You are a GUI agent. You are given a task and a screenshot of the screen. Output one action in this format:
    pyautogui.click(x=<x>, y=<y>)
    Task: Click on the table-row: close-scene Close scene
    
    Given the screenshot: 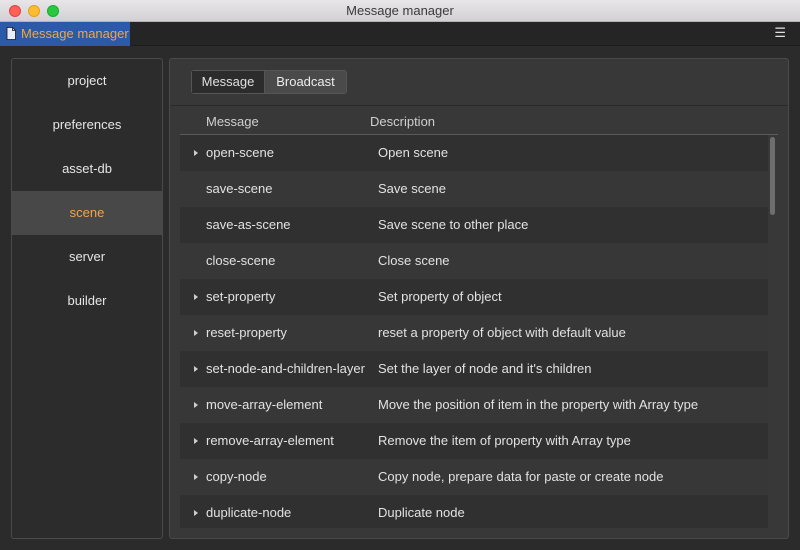 What is the action you would take?
    pyautogui.click(x=474, y=261)
    